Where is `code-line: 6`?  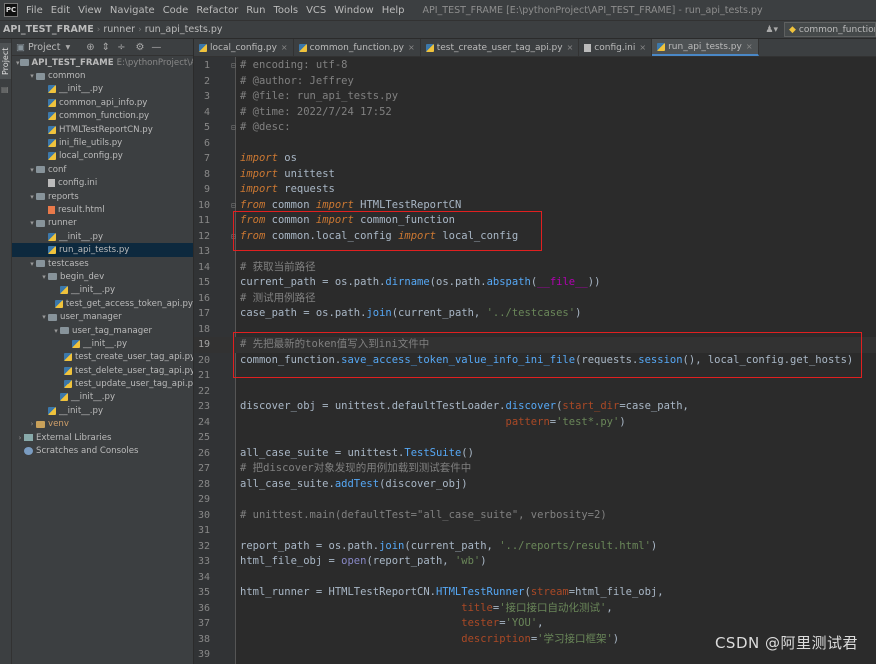 code-line: 6 is located at coordinates (535, 144).